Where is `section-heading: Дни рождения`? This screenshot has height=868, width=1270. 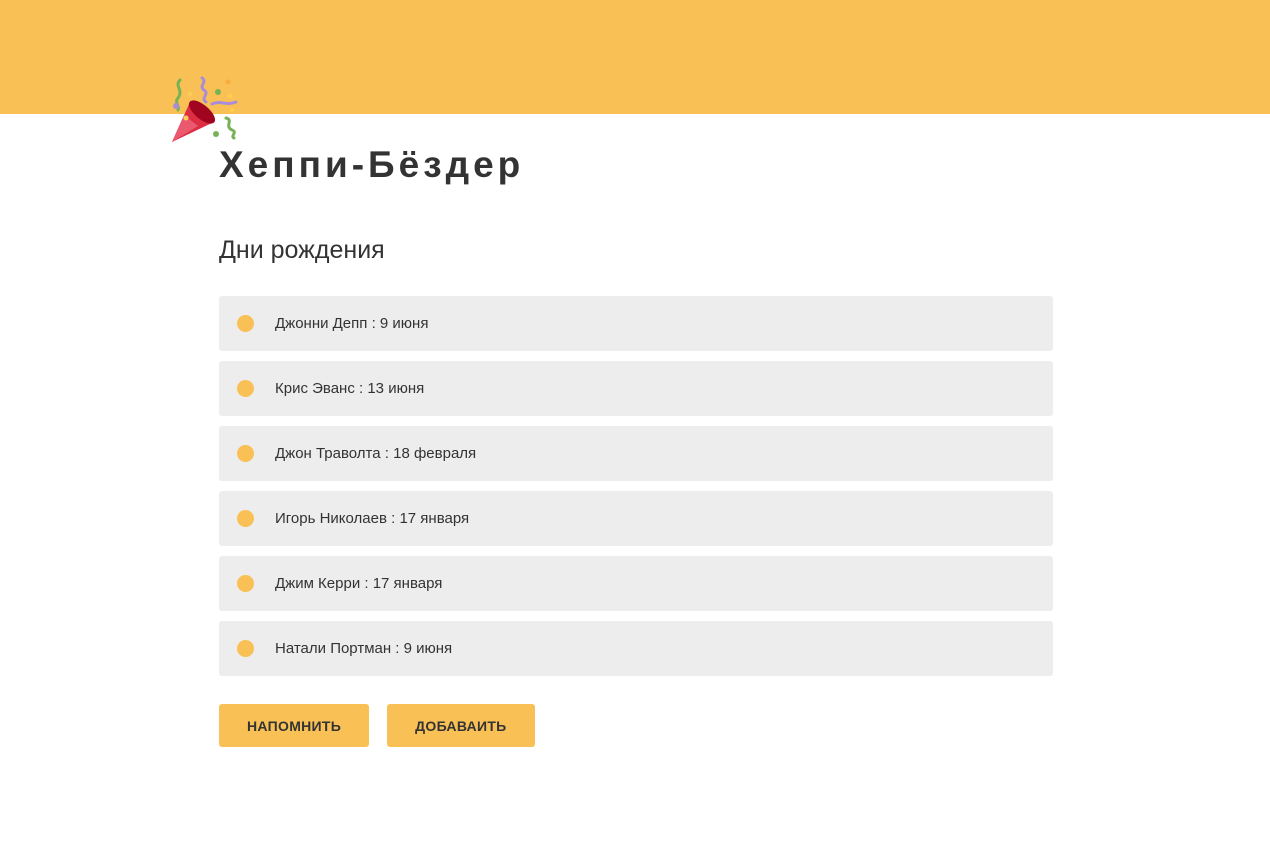 section-heading: Дни рождения is located at coordinates (302, 250).